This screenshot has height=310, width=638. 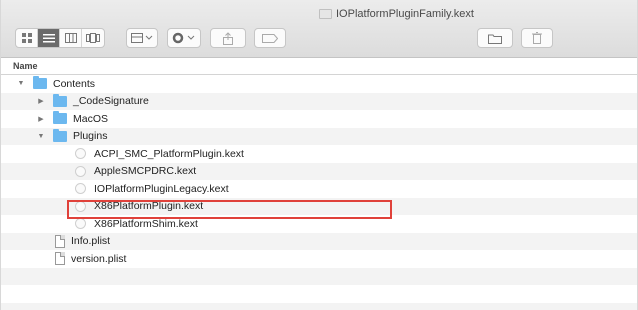 I want to click on columns-icon, so click(x=70, y=38).